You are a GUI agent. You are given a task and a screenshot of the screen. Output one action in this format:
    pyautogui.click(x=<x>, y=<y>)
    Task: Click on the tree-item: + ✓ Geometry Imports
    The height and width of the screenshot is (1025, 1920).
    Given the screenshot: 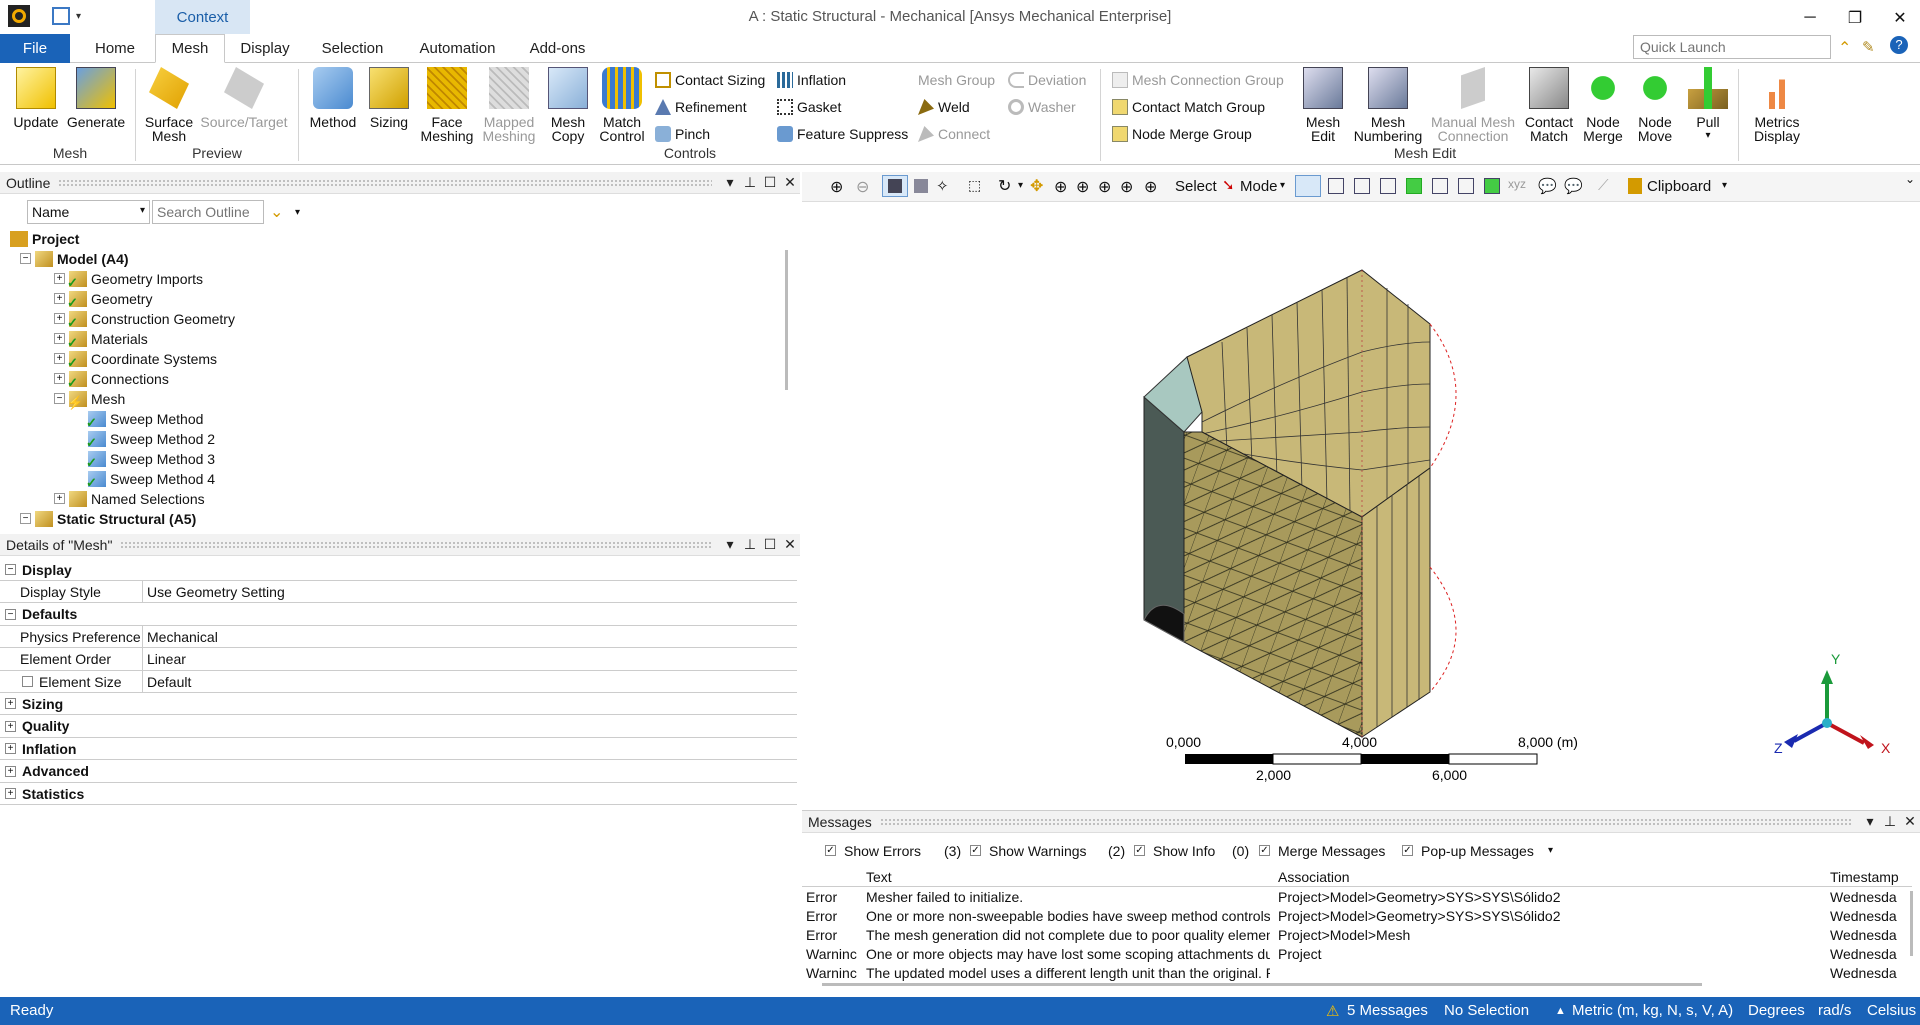 What is the action you would take?
    pyautogui.click(x=128, y=279)
    